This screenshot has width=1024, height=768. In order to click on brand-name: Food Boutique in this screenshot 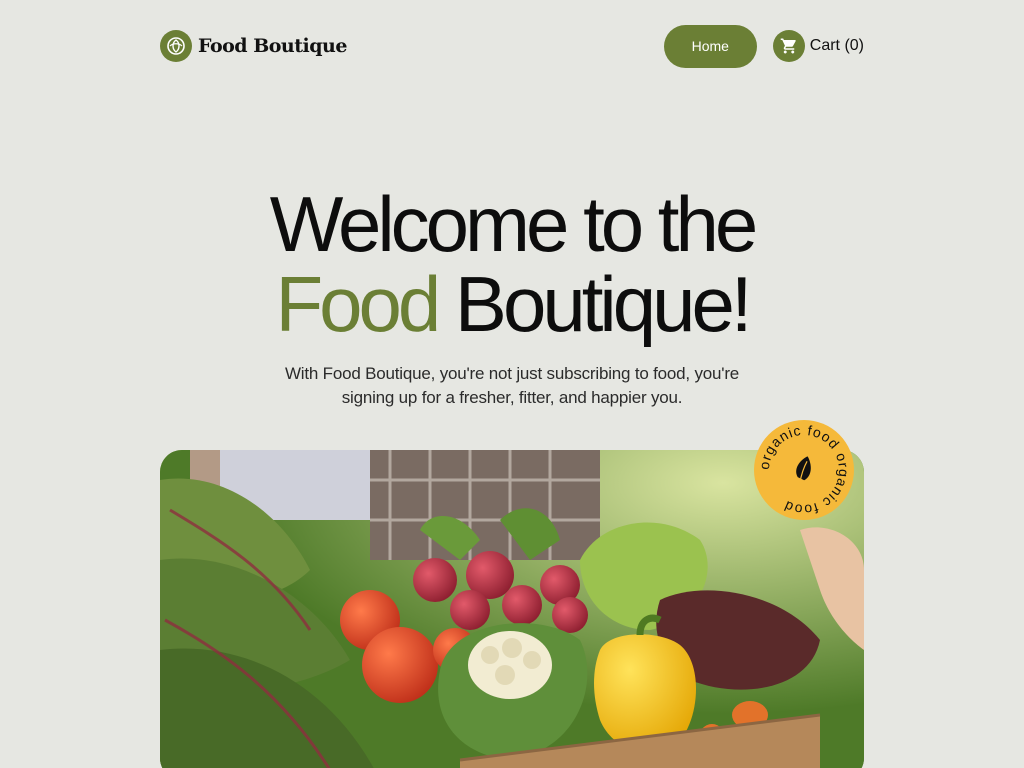, I will do `click(272, 46)`.